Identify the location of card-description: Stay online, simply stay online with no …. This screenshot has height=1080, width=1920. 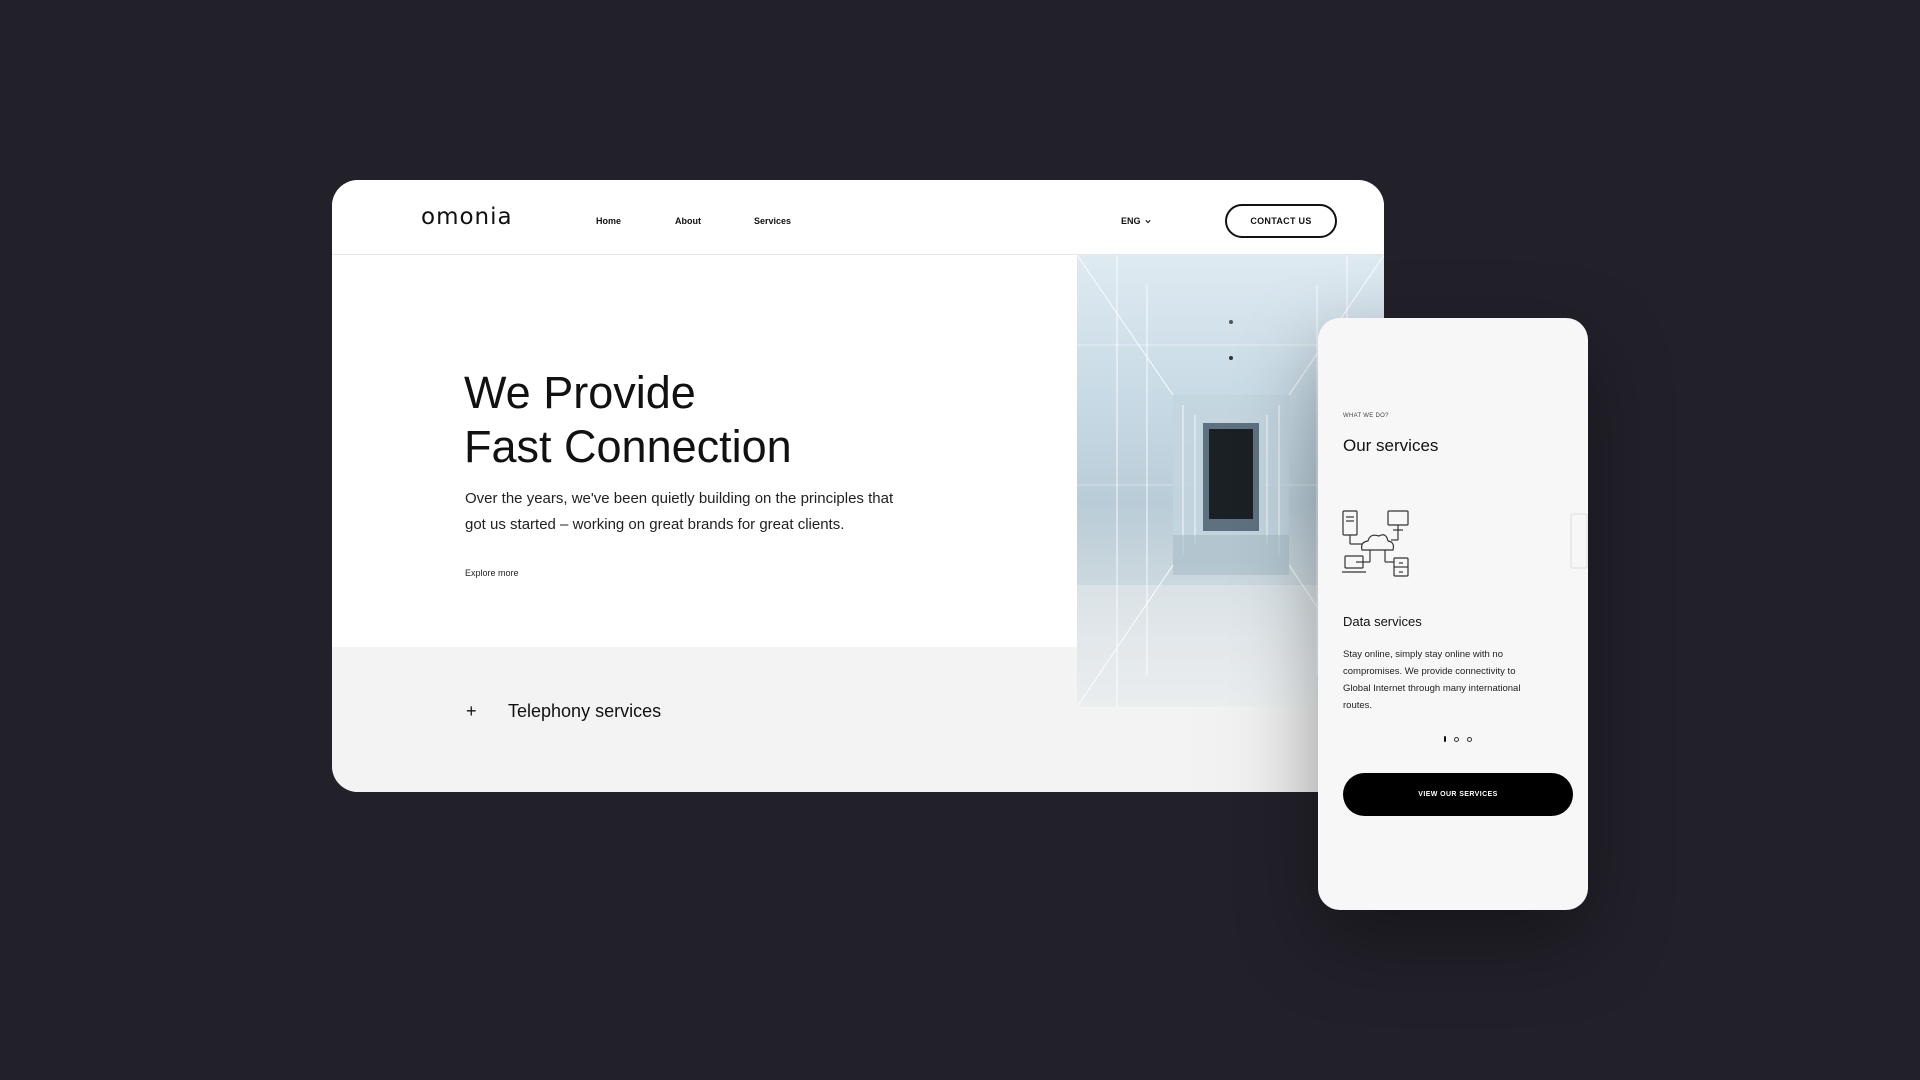
(1432, 680).